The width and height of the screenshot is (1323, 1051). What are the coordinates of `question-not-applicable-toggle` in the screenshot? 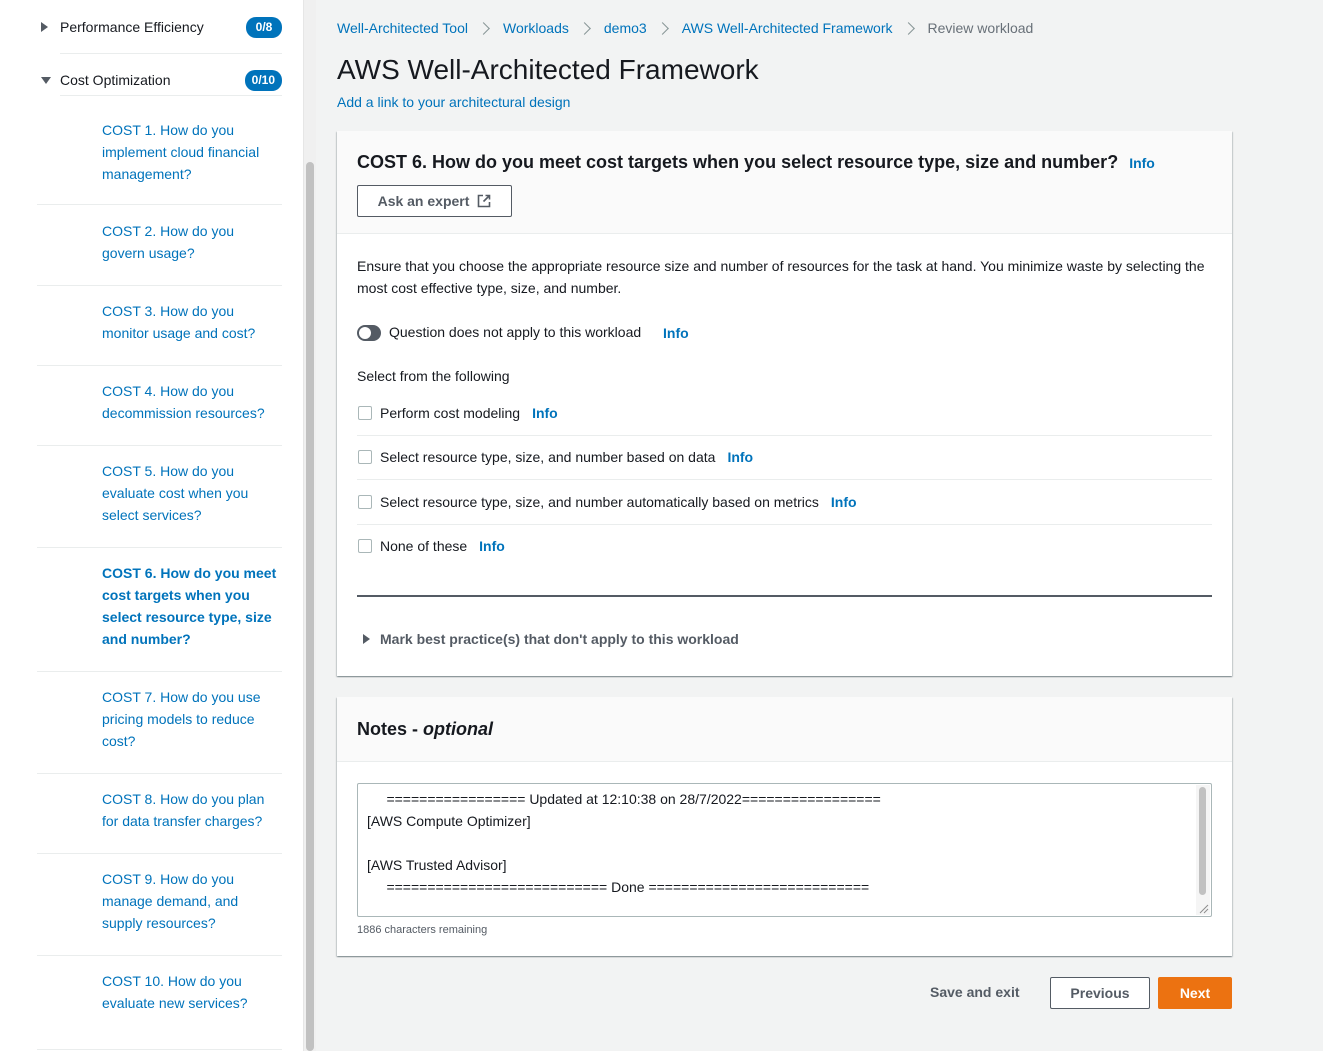 It's located at (369, 333).